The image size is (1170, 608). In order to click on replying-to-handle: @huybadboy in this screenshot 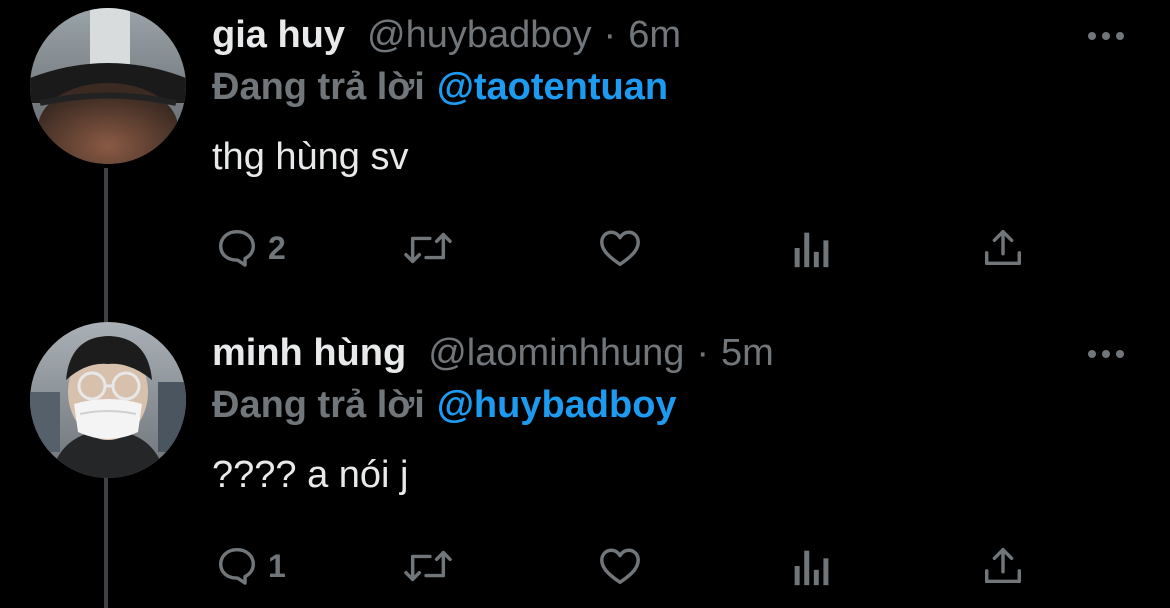, I will do `click(557, 405)`.